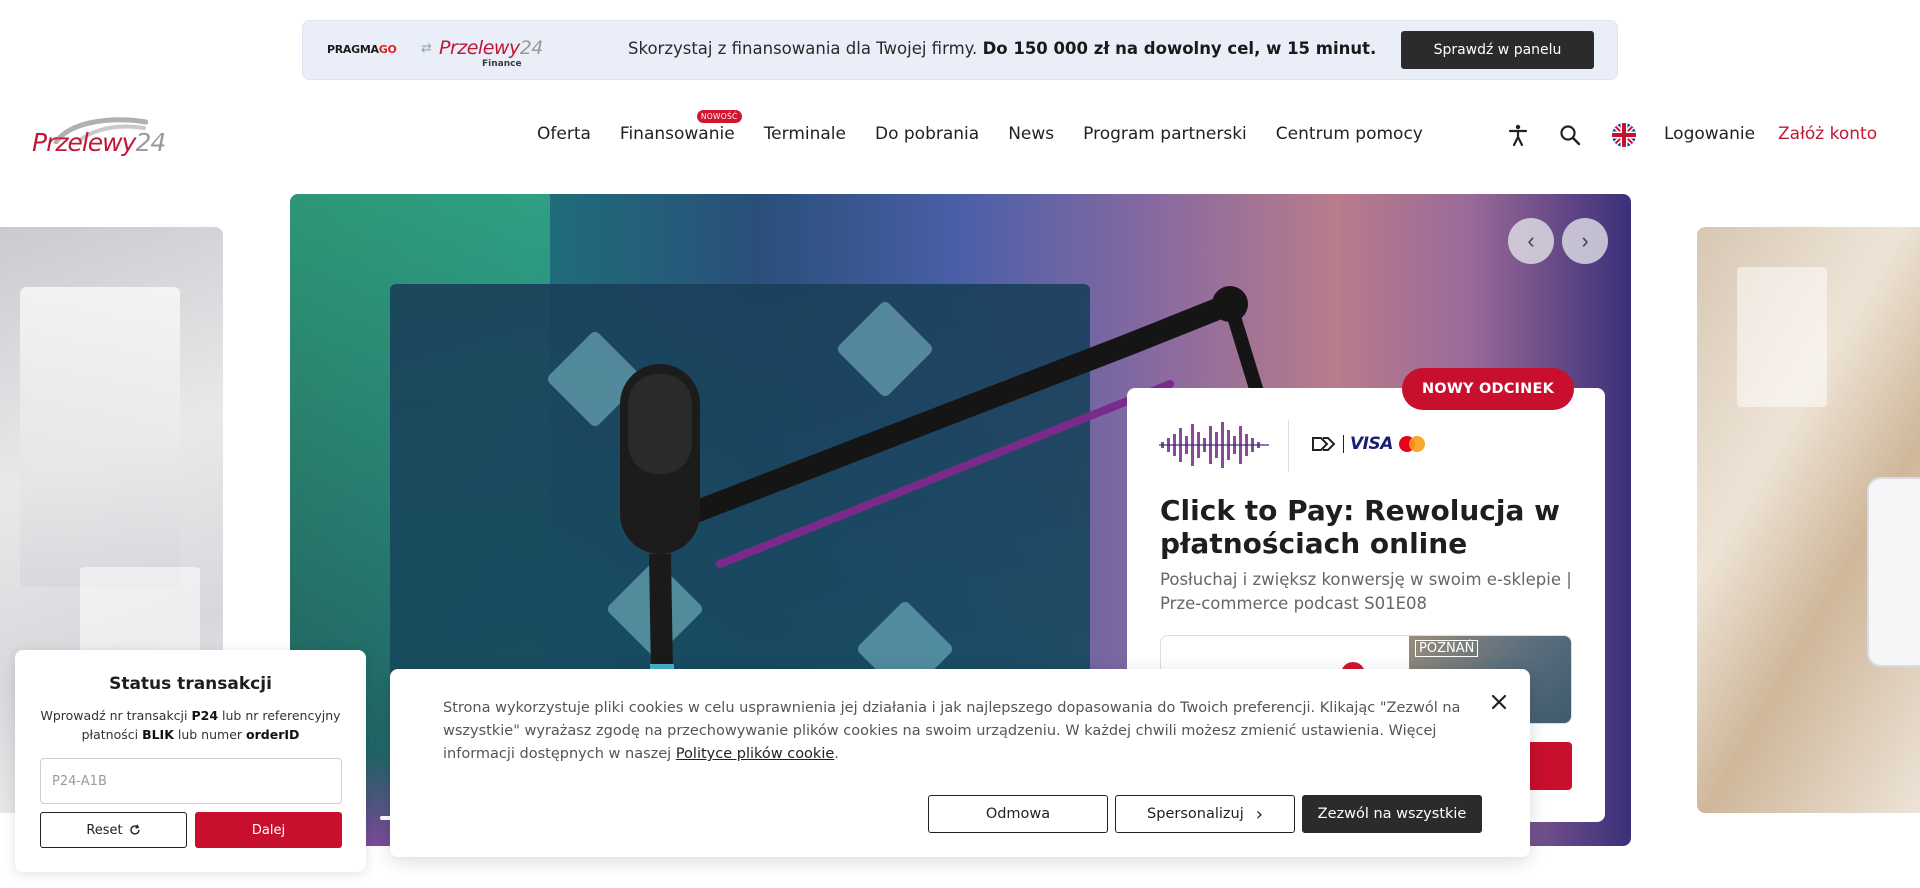 Image resolution: width=1920 pixels, height=888 pixels. What do you see at coordinates (273, 734) in the screenshot?
I see `desc-bold: orderID` at bounding box center [273, 734].